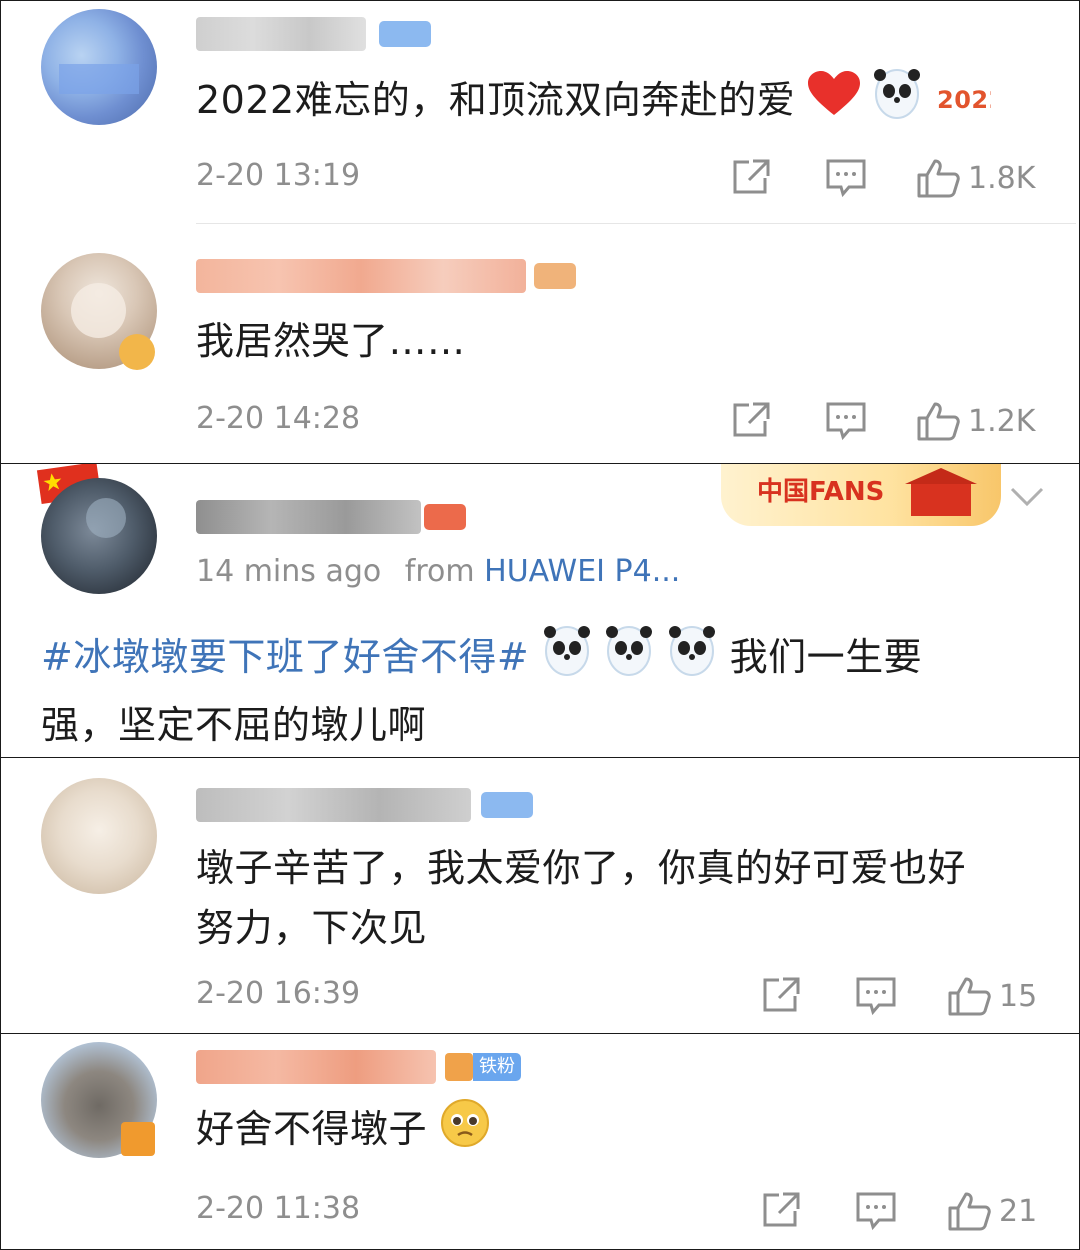 The image size is (1080, 1250). I want to click on fan-badge-label: 铁粉, so click(497, 1067).